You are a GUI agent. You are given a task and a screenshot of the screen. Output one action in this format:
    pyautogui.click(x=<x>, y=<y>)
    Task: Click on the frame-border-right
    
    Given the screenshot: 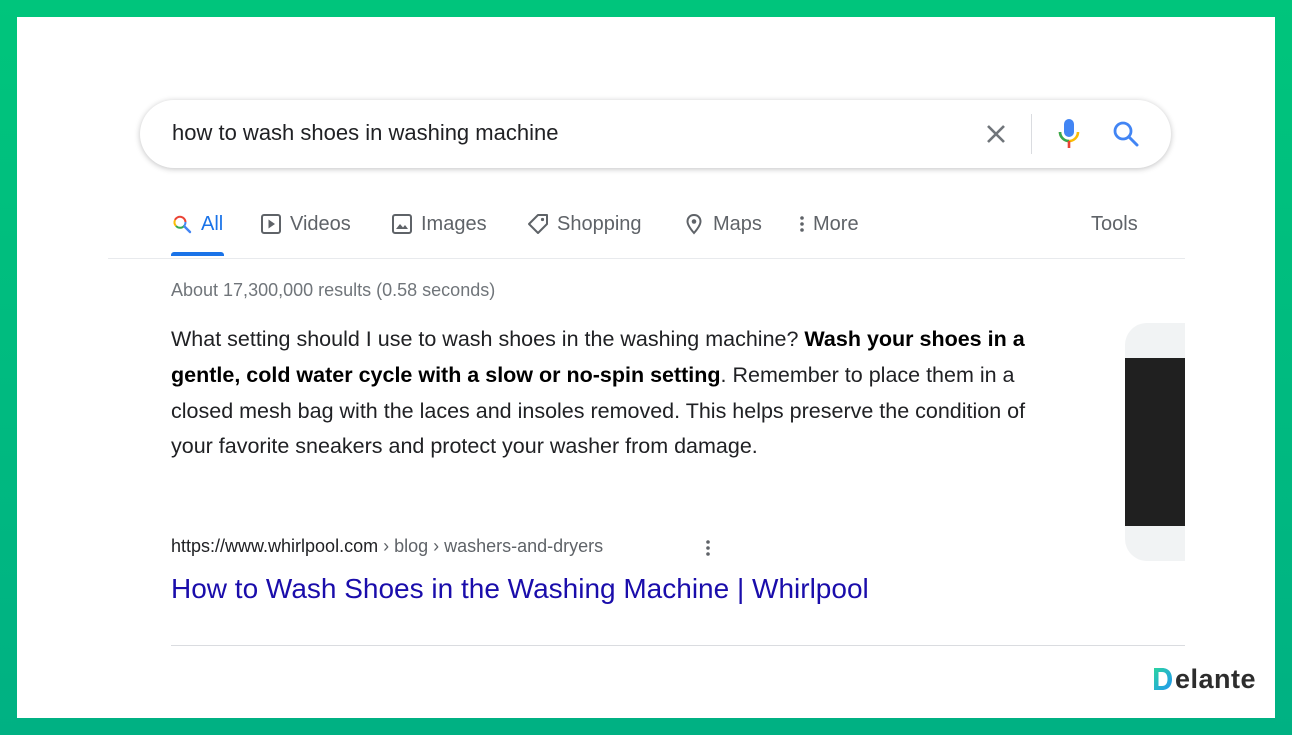 What is the action you would take?
    pyautogui.click(x=1283, y=367)
    